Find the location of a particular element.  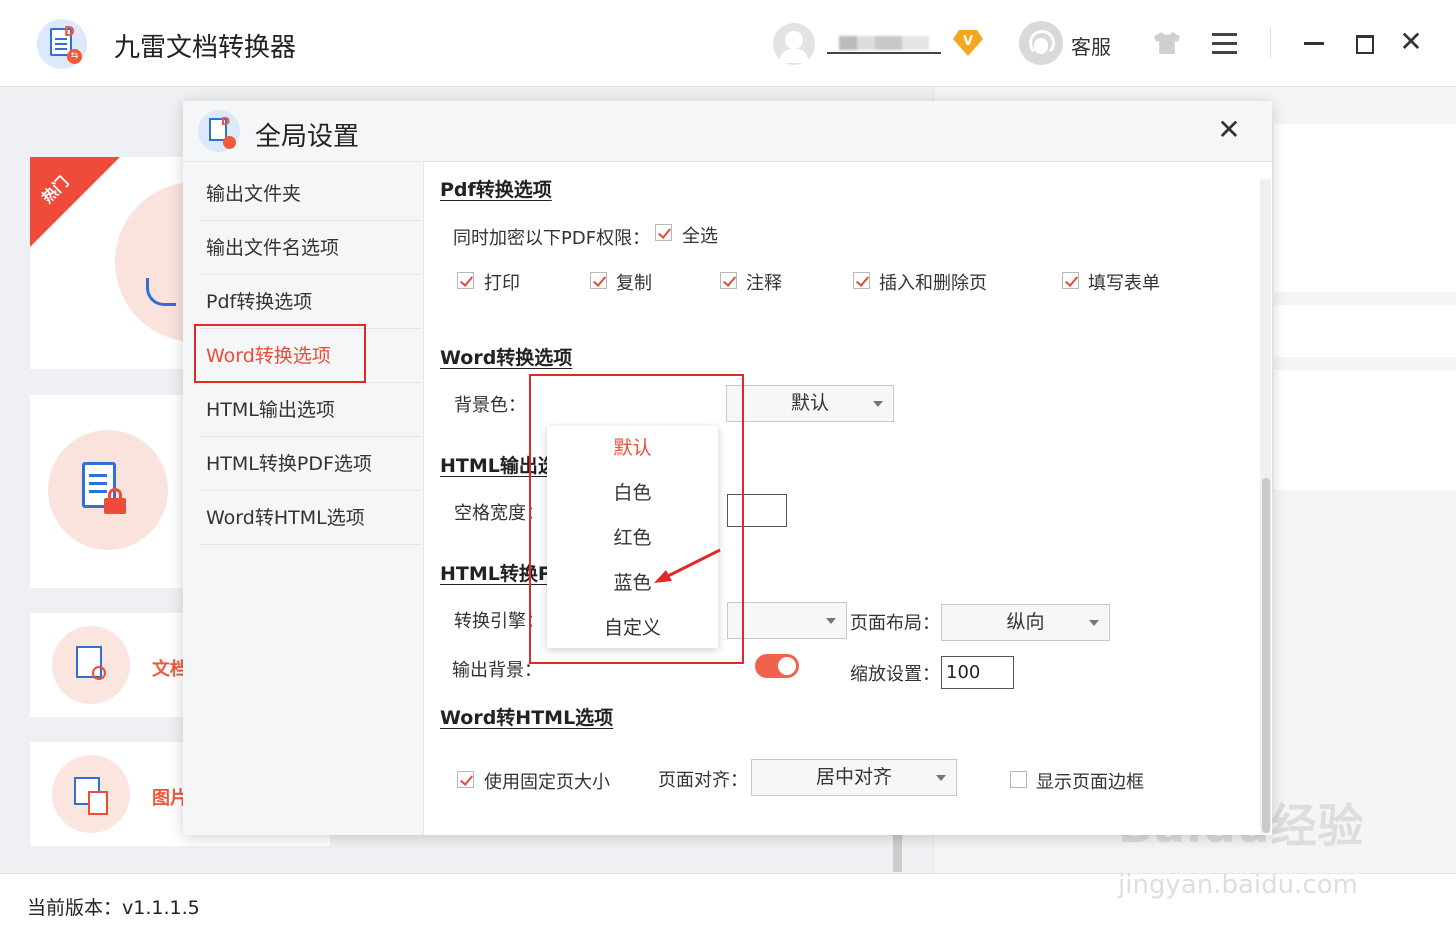

nav-html-output: HTML输出选项 is located at coordinates (311, 410).